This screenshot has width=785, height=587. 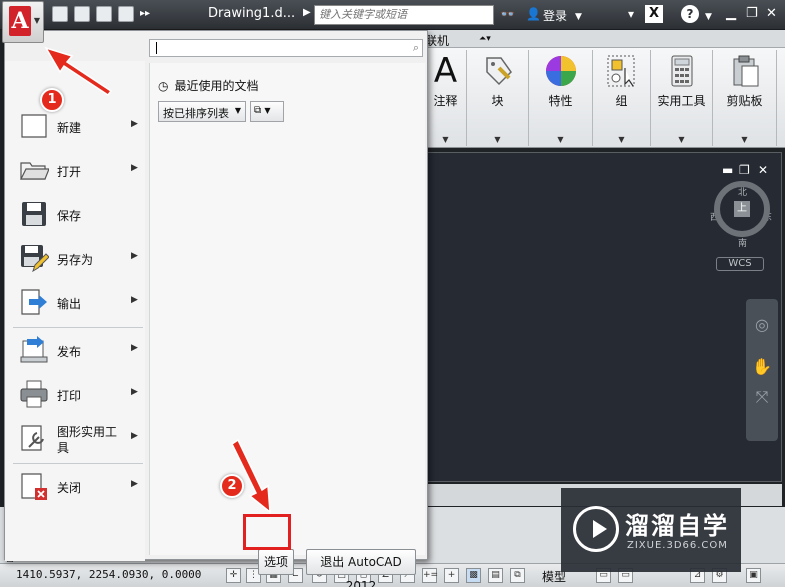 I want to click on panel-group: 组 ▼, so click(x=622, y=98).